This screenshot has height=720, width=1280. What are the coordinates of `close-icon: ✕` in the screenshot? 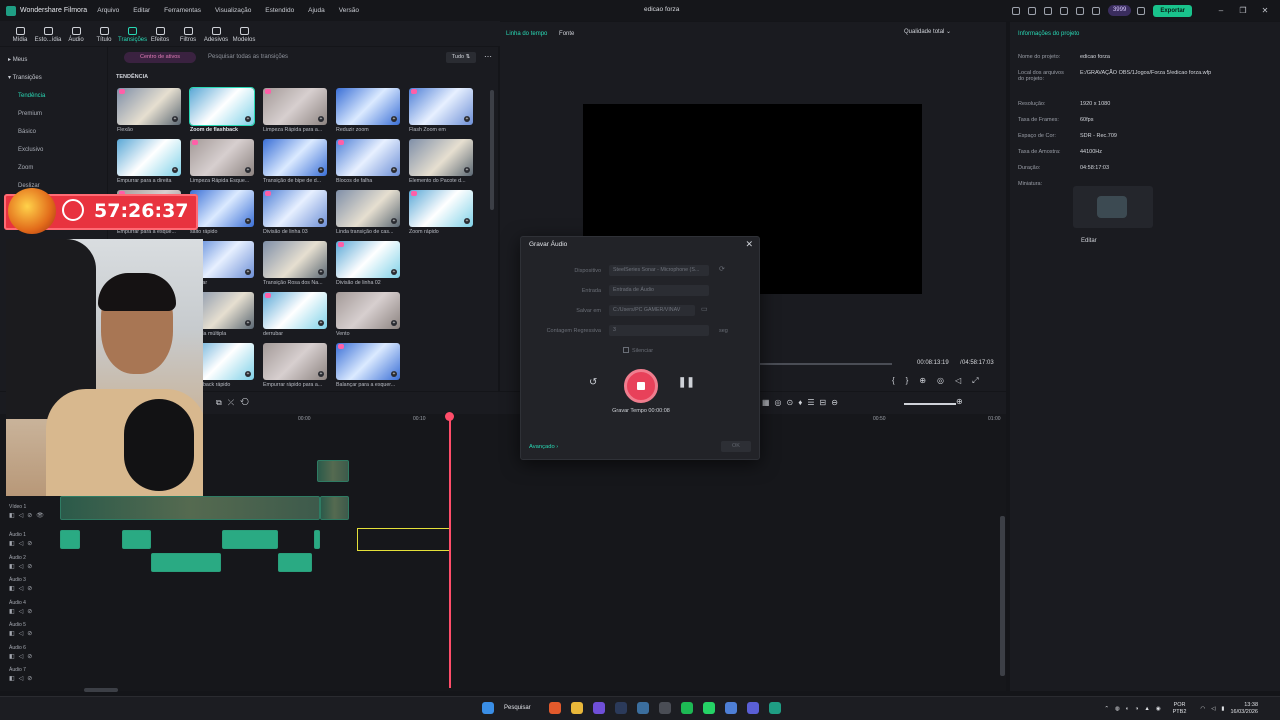 It's located at (749, 244).